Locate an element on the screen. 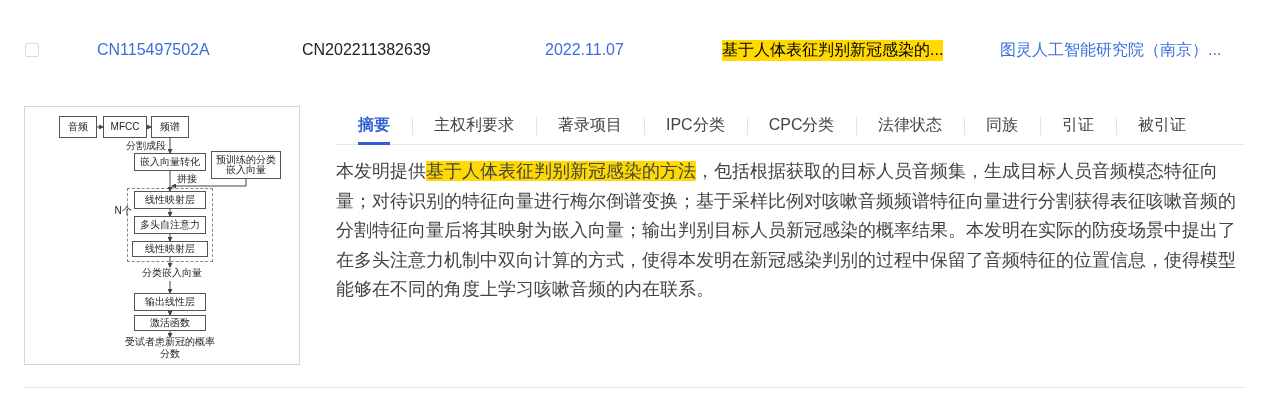 This screenshot has width=1269, height=407. flowchart-label: 分类嵌入向量 is located at coordinates (172, 273).